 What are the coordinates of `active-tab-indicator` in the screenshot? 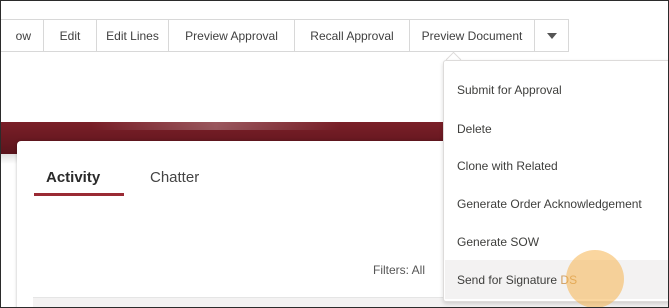 It's located at (79, 194).